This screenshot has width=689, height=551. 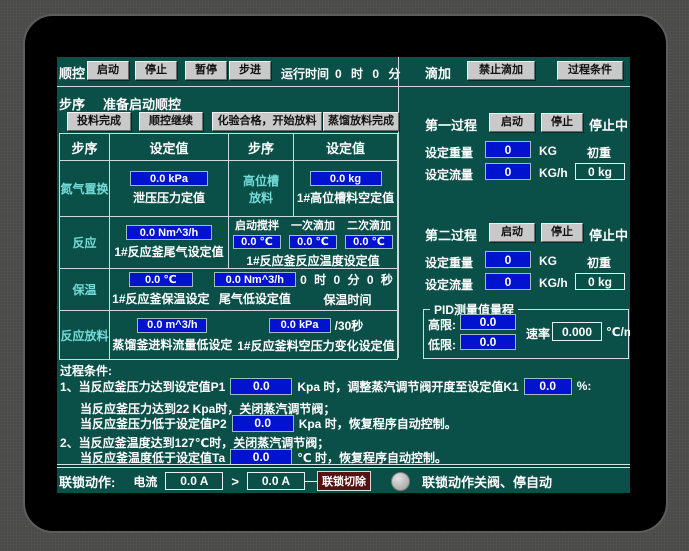 What do you see at coordinates (169, 189) in the screenshot?
I see `nitrogen-value-cell: 0.0 kPa 泄压压力定值` at bounding box center [169, 189].